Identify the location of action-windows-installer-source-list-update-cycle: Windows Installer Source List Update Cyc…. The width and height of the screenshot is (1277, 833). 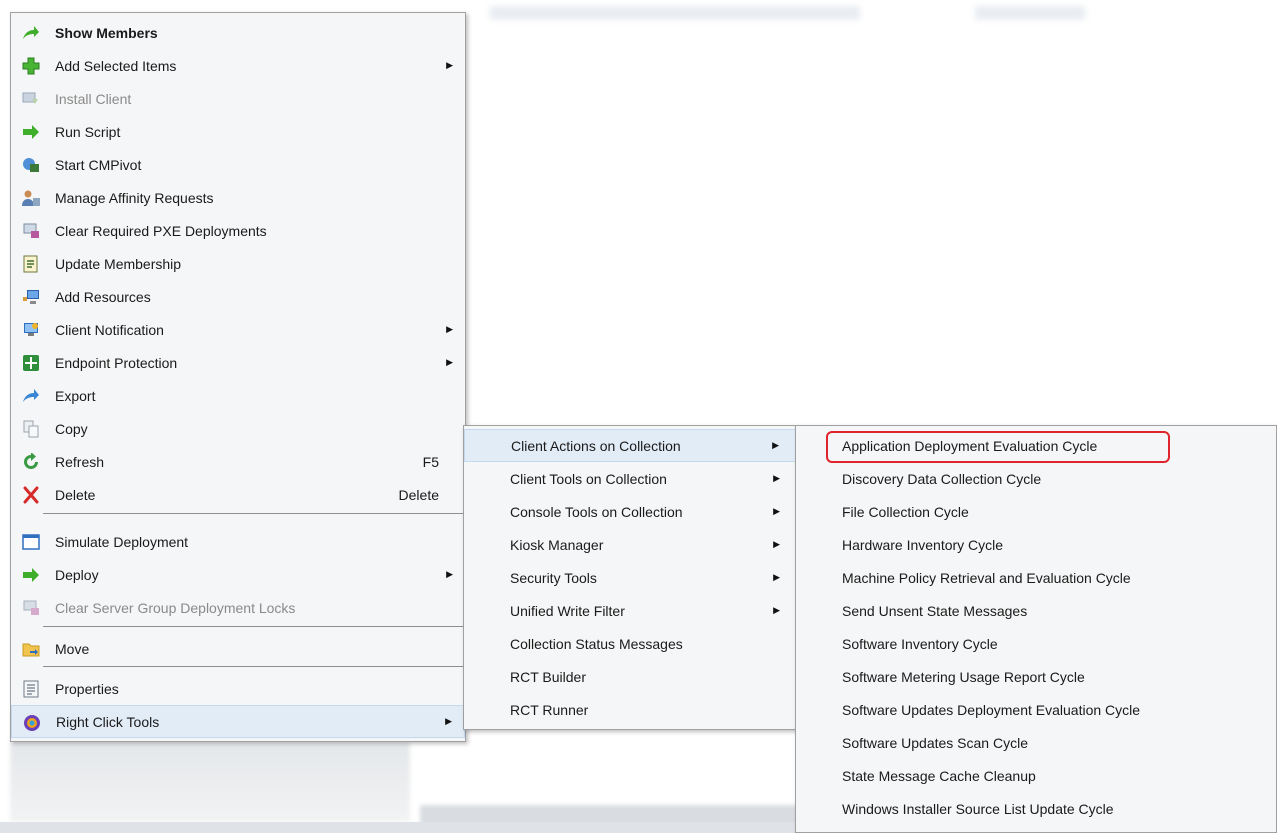
(1036, 808).